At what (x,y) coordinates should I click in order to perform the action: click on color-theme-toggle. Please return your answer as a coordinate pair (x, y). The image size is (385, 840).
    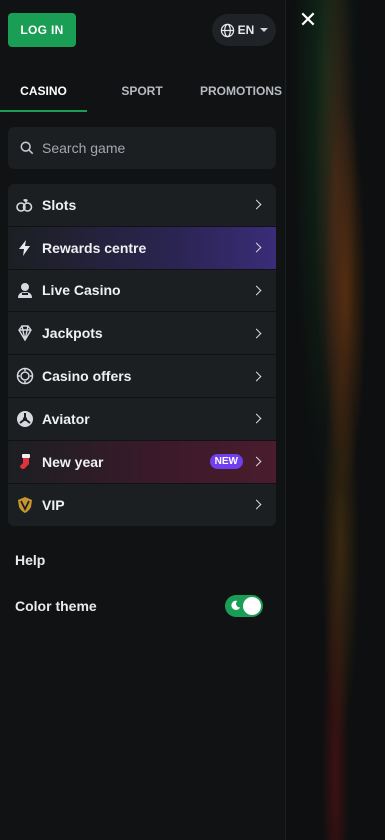
    Looking at the image, I should click on (244, 606).